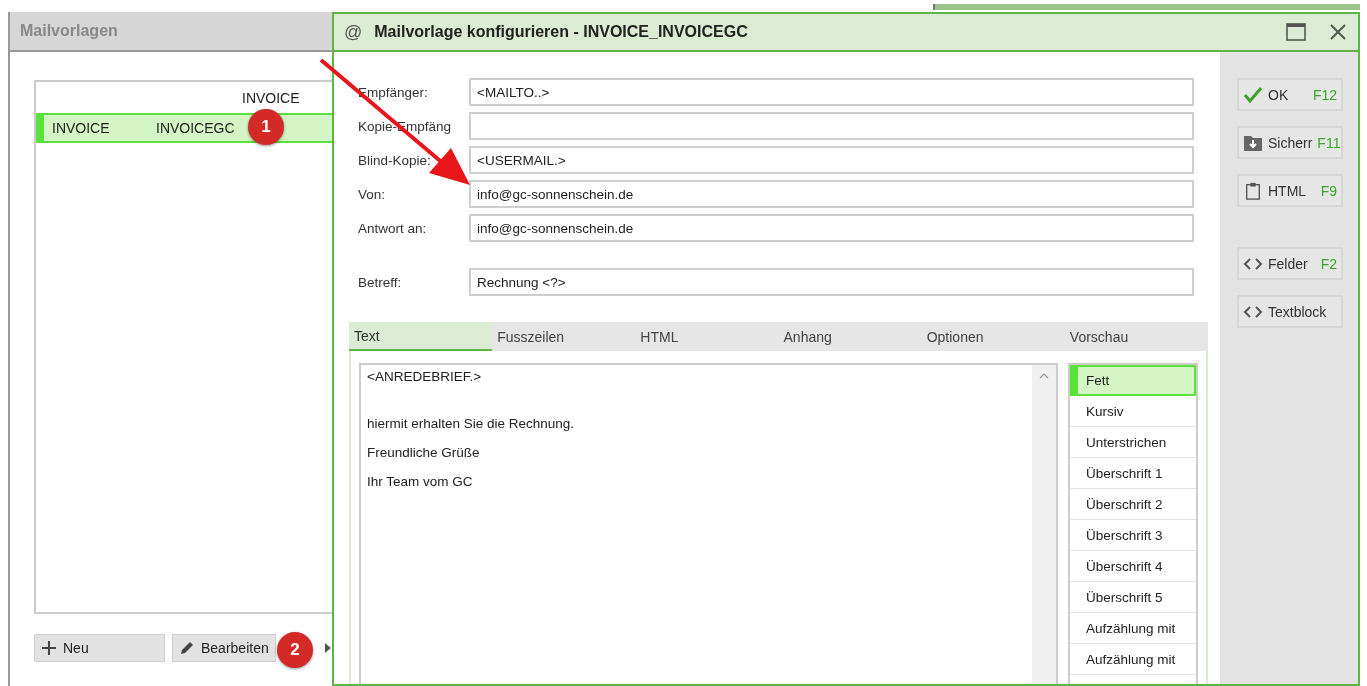  Describe the element at coordinates (1044, 376) in the screenshot. I see `scroll-up-icon` at that location.